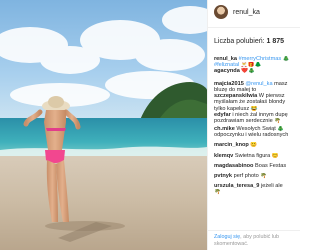 The image size is (320, 250). I want to click on comment-text: odpoczynku i wielu radosnych, so click(251, 135).